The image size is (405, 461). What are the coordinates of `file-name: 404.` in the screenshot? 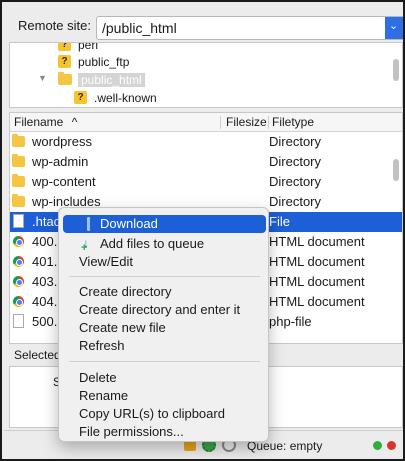 It's located at (45, 301).